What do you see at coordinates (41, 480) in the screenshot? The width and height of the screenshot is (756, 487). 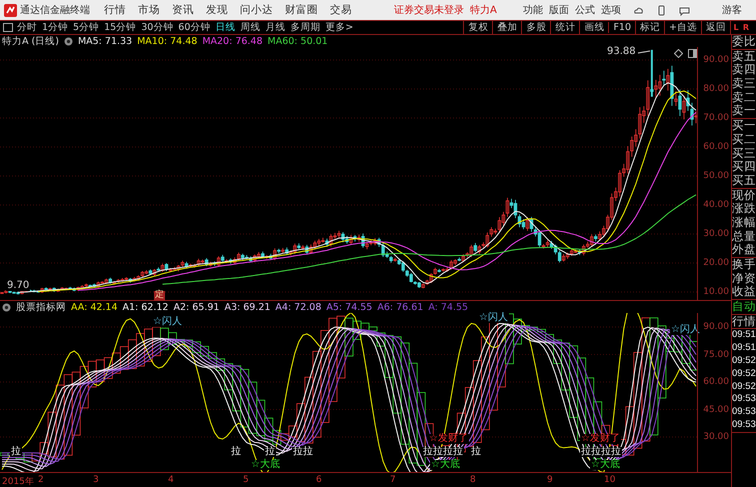 I see `axis-date-label: 2` at bounding box center [41, 480].